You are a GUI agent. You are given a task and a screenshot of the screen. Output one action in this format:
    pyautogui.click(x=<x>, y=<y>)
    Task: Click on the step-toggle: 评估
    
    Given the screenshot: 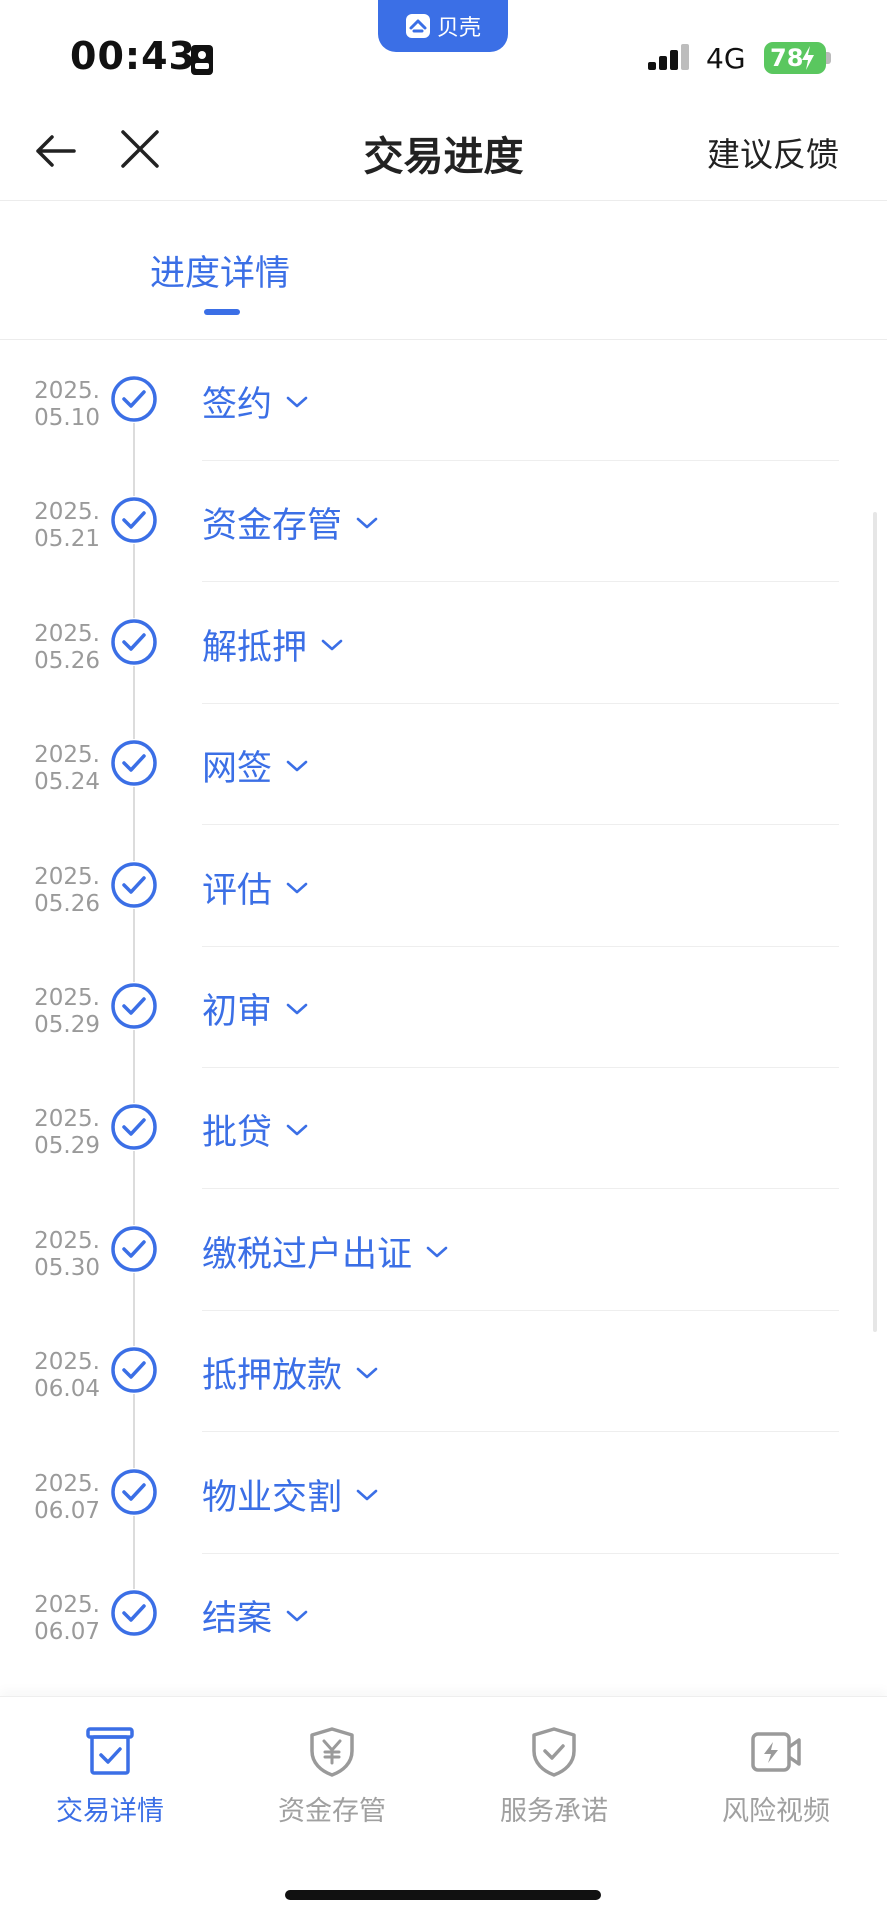 What is the action you would take?
    pyautogui.click(x=256, y=887)
    